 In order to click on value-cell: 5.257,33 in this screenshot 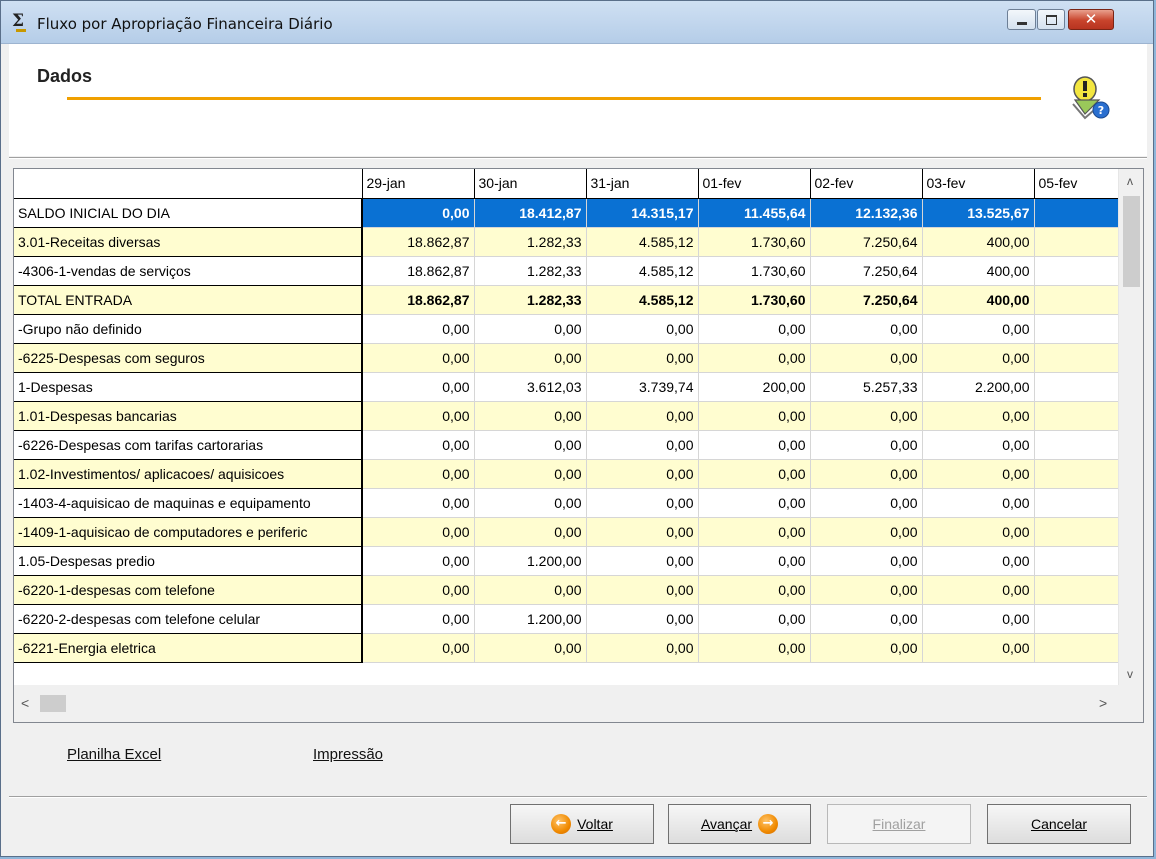, I will do `click(866, 386)`.